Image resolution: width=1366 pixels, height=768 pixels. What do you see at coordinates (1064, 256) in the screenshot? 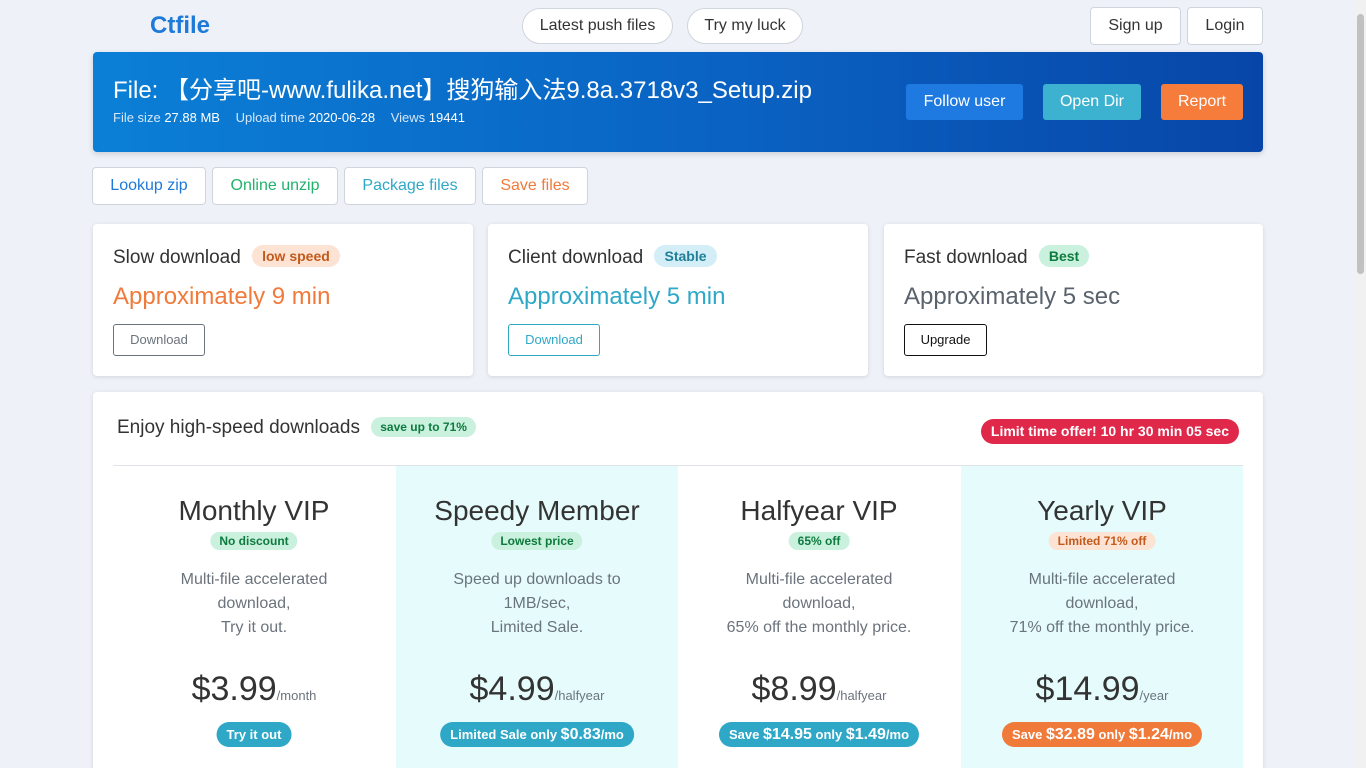
I see `best-badge: Best` at bounding box center [1064, 256].